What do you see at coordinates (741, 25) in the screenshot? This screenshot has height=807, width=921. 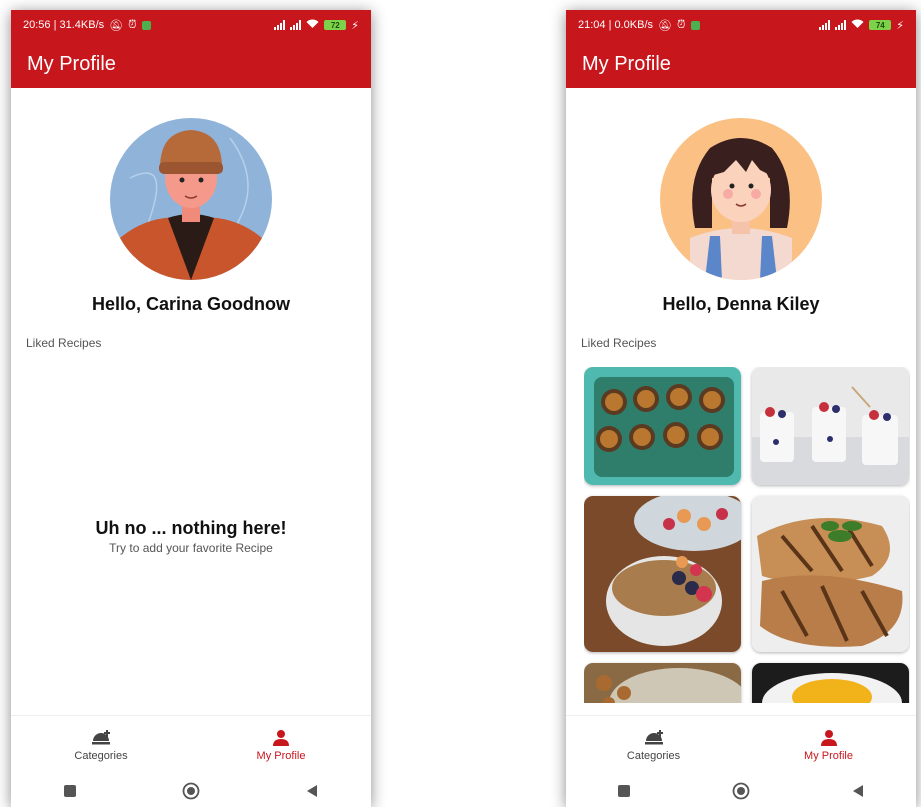 I see `status-bar: 21:04 | 0.0KB/s 🔕︎ ⏰︎ 74 ⚡︎` at bounding box center [741, 25].